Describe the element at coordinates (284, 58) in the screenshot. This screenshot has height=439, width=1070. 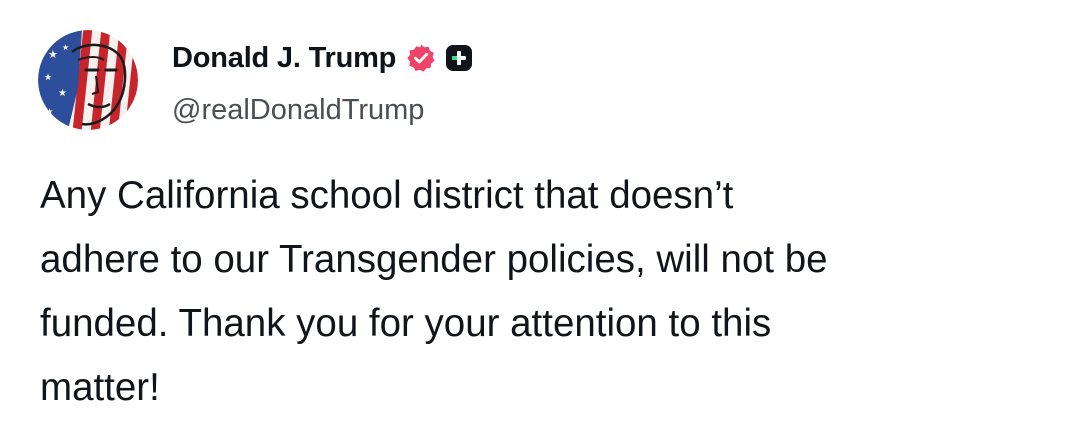
I see `author-display-name: Donald J. Trump` at that location.